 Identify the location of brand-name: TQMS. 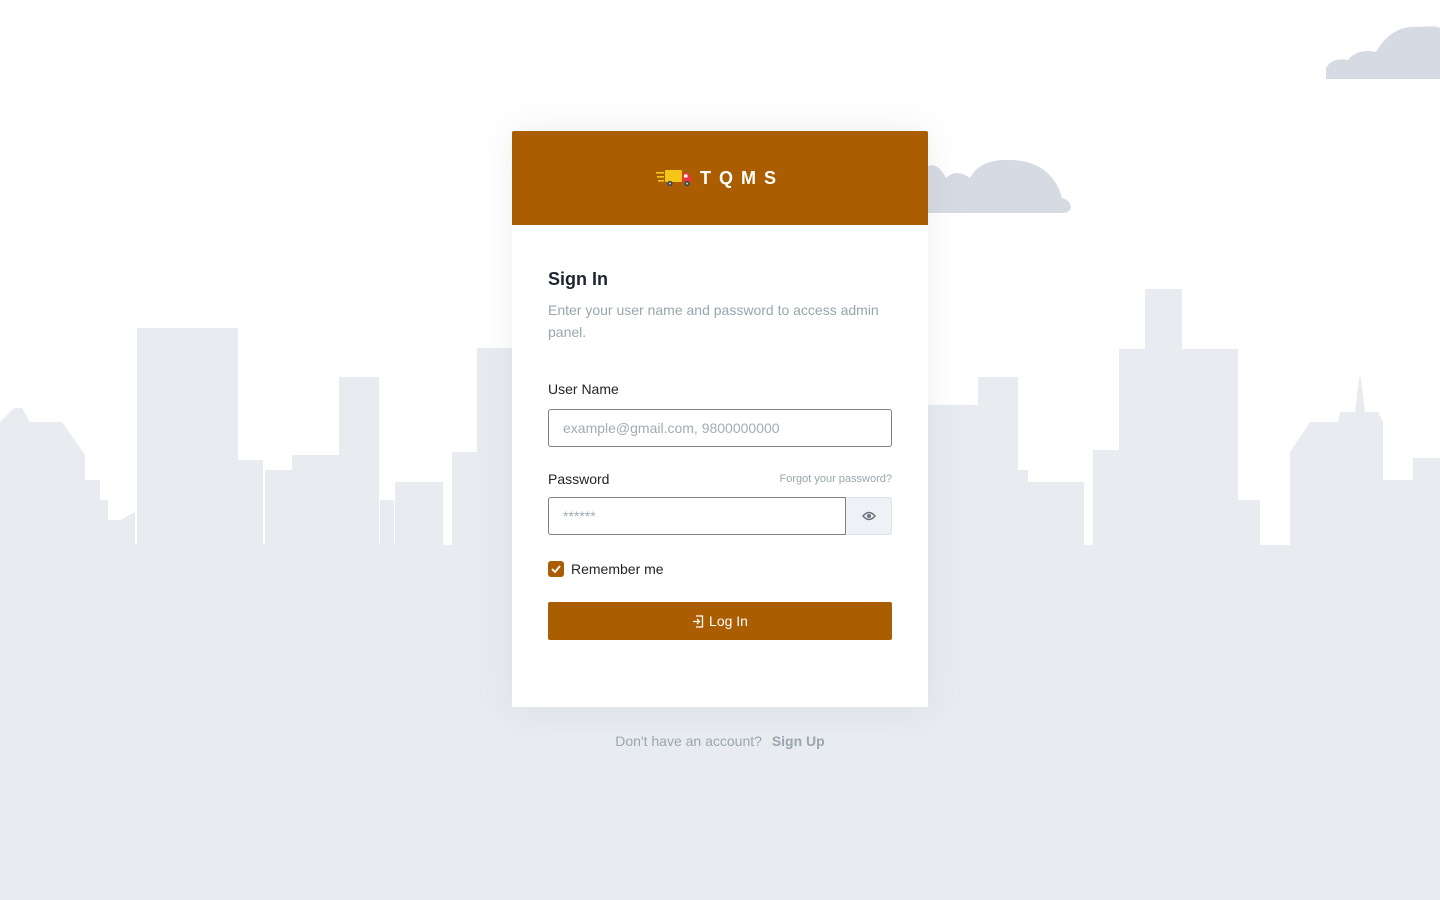
(742, 177).